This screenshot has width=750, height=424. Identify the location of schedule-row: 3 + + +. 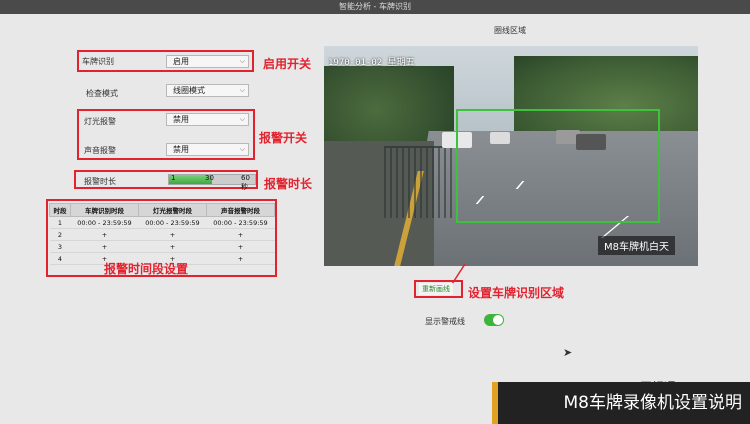
(162, 246).